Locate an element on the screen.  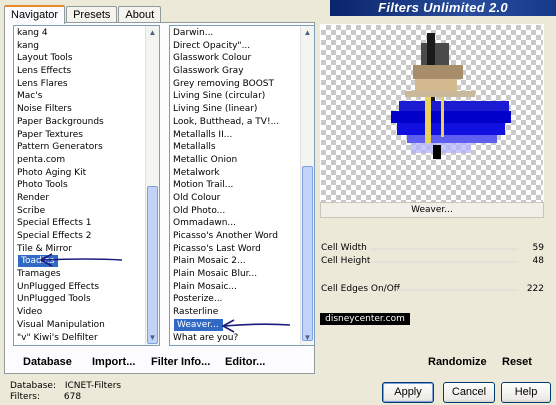
category-list-item: Paper Backgrounds is located at coordinates (79, 122).